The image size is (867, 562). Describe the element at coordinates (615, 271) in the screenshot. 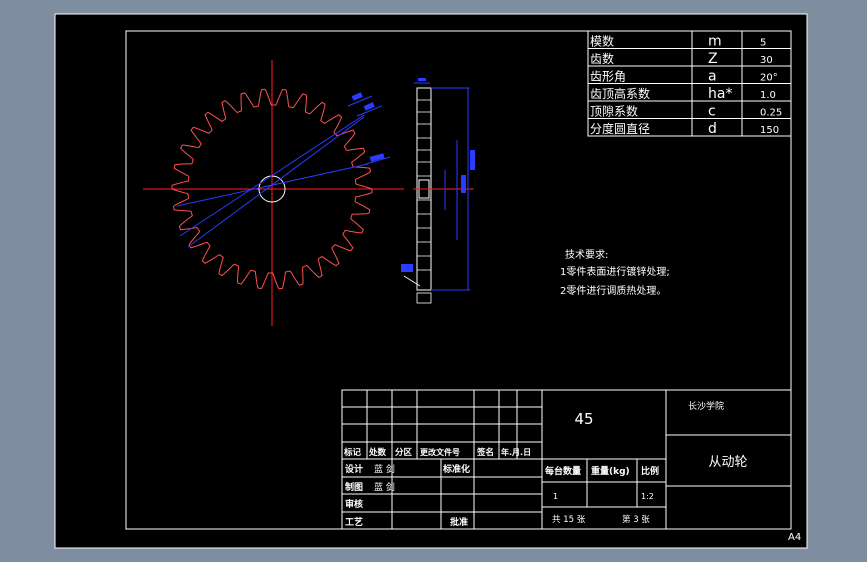

I see `note-line-1: 1零件表面进行镀锌处理;` at that location.